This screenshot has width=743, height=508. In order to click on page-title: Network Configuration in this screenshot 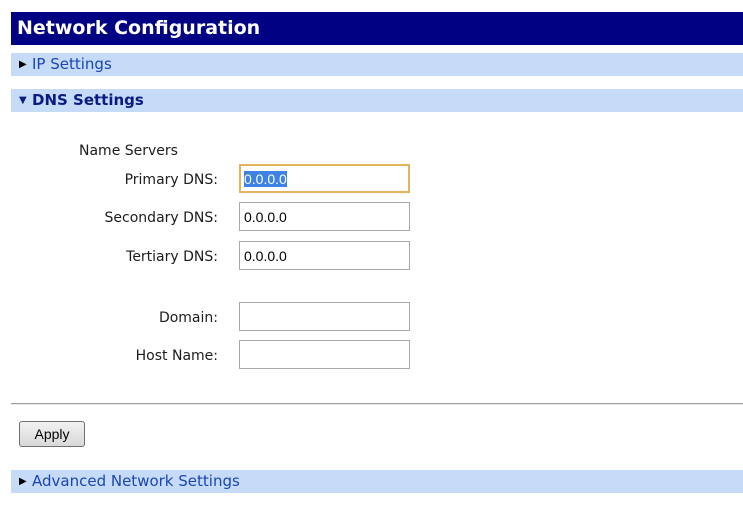, I will do `click(377, 28)`.